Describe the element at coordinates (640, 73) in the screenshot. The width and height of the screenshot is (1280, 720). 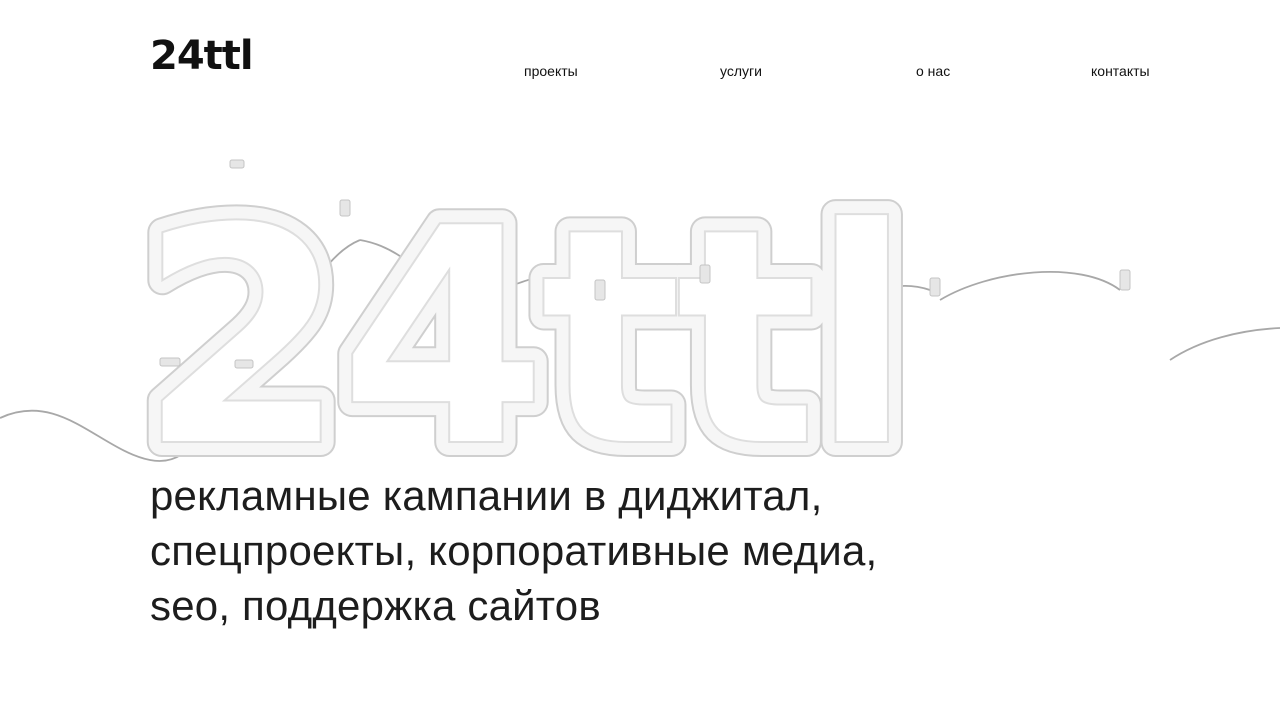
I see `main-nav: проекты услуги о нас контакты` at that location.